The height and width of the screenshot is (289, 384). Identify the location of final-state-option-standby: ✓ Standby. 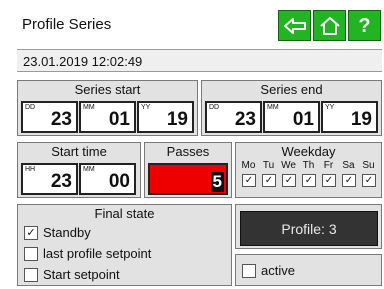
(57, 232).